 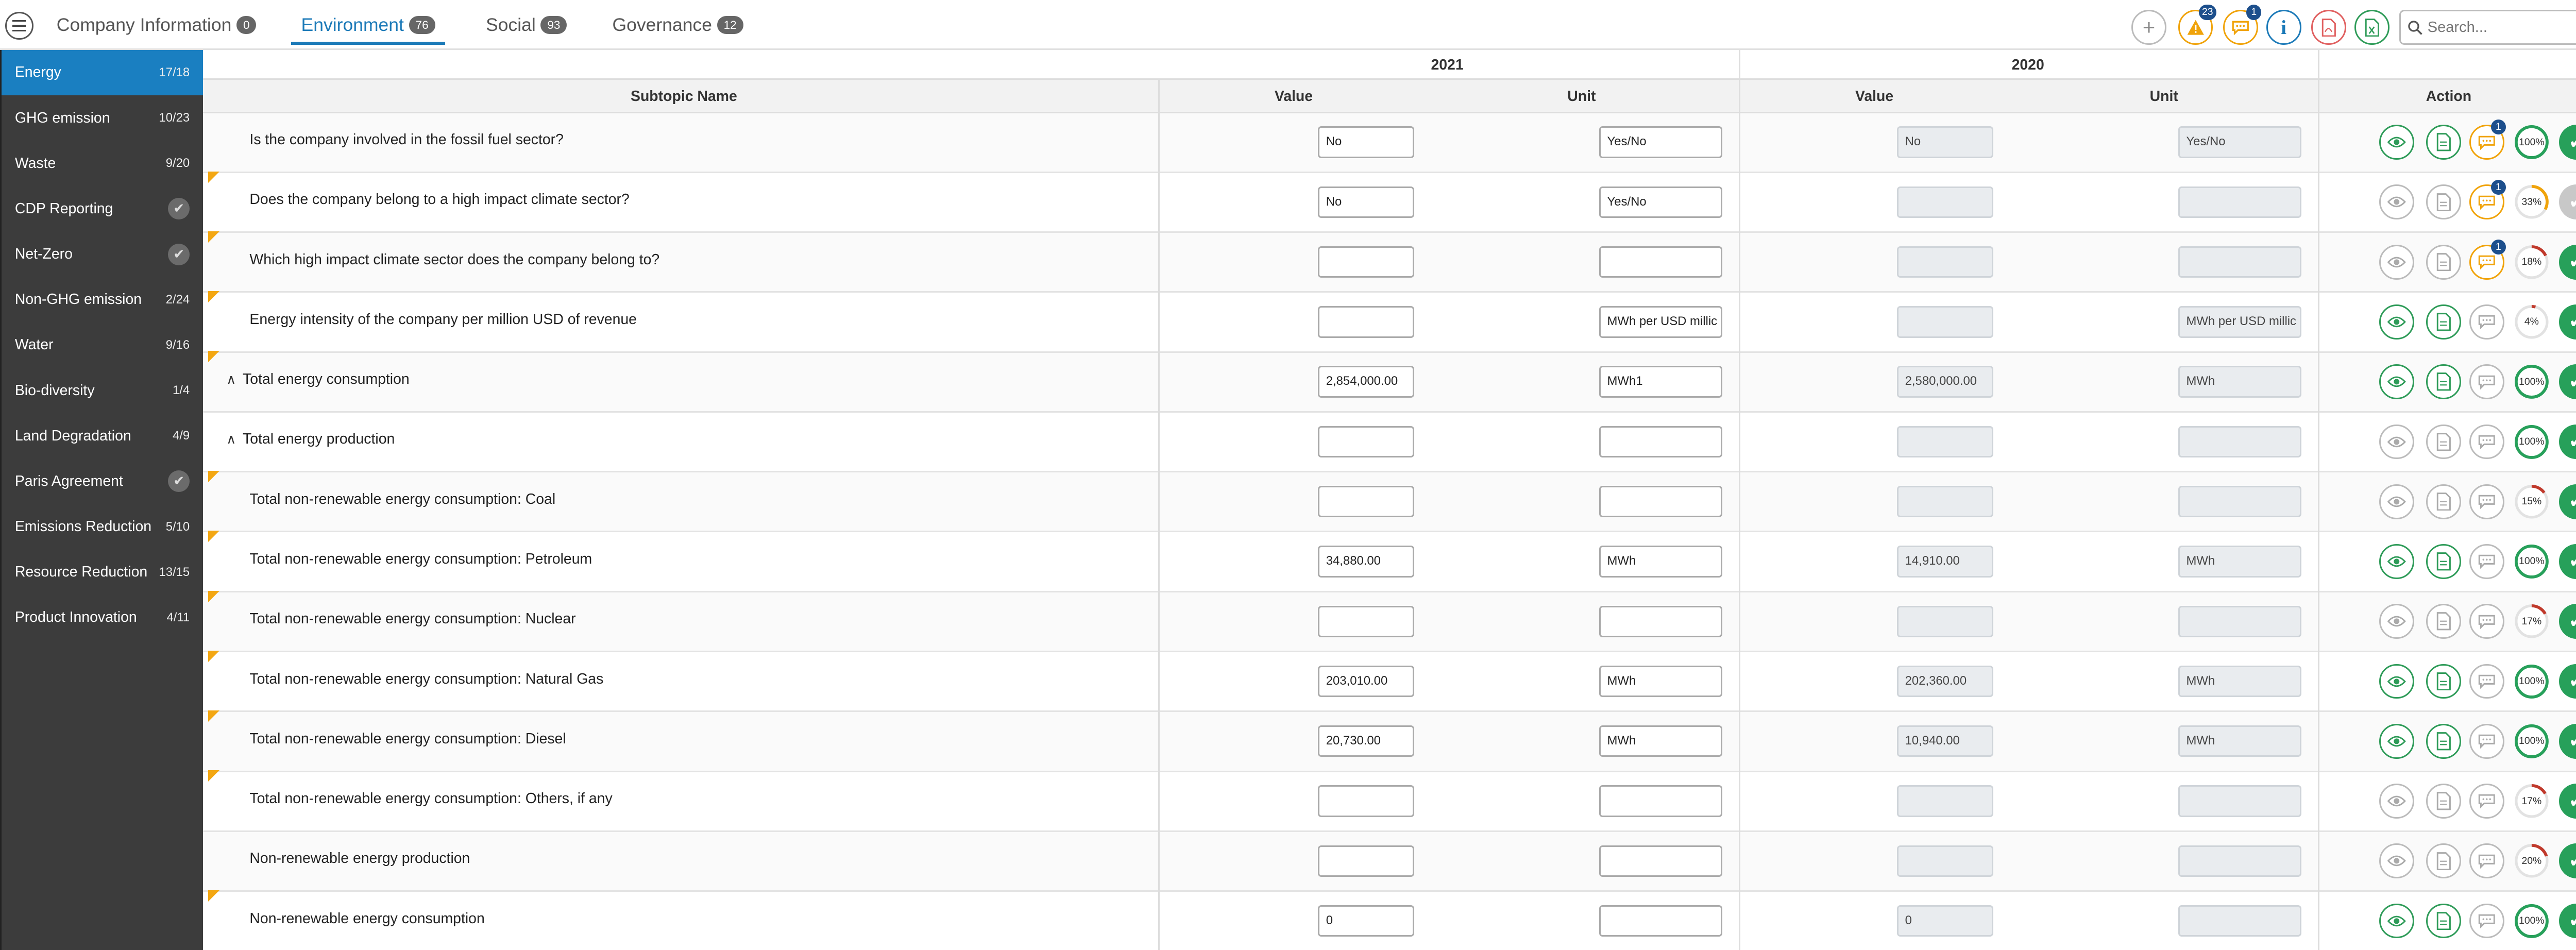 I want to click on sidebar-item: Paris Agreement ✔, so click(x=102, y=481).